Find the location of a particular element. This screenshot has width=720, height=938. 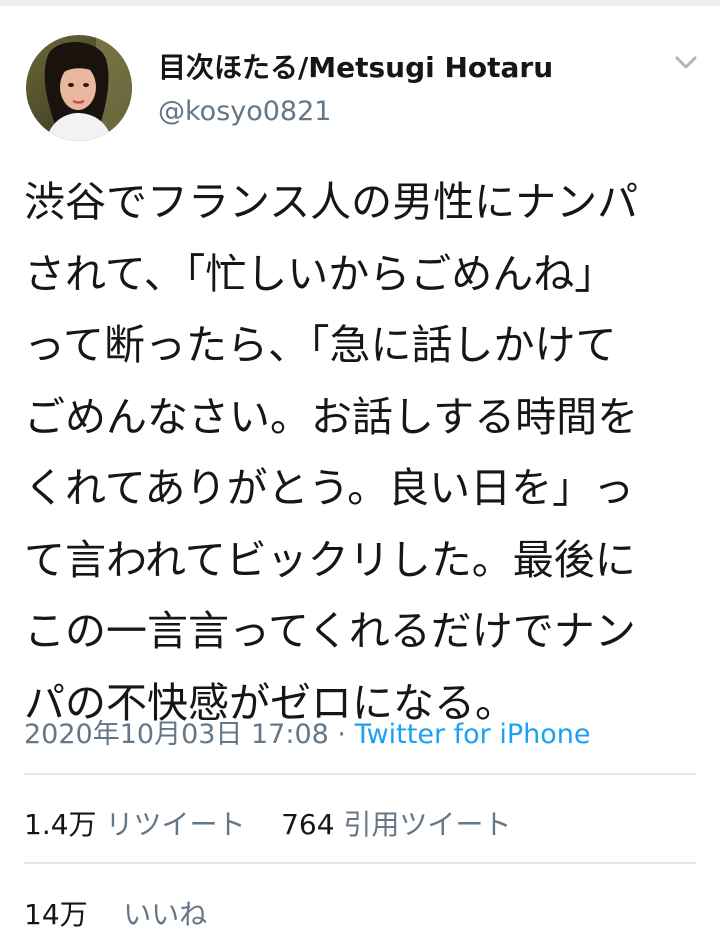

retweets-count: 1.4万 is located at coordinates (60, 824).